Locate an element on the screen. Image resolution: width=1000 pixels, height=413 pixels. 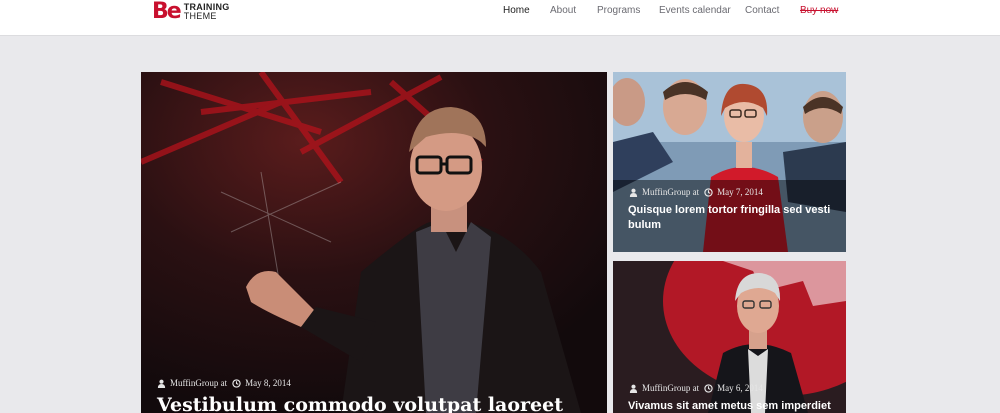
post-meta: MuffinGroup at May 6, 2014 is located at coordinates (696, 388).